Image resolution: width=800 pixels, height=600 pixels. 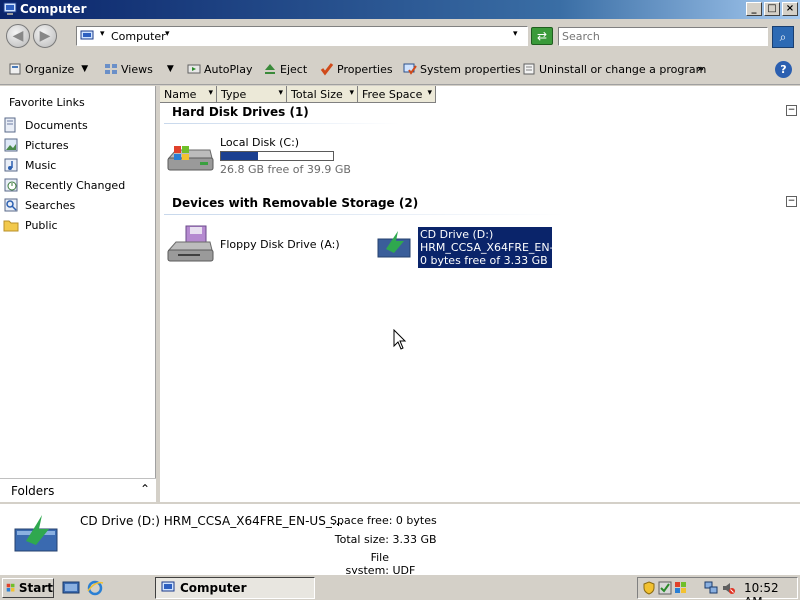 I want to click on windows-security-icon, so click(x=681, y=588).